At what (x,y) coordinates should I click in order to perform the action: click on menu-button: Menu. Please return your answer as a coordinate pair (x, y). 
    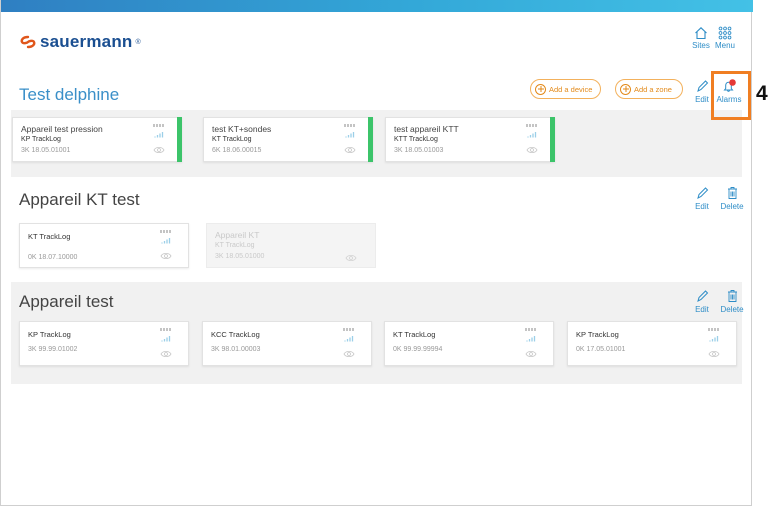
    Looking at the image, I should click on (725, 41).